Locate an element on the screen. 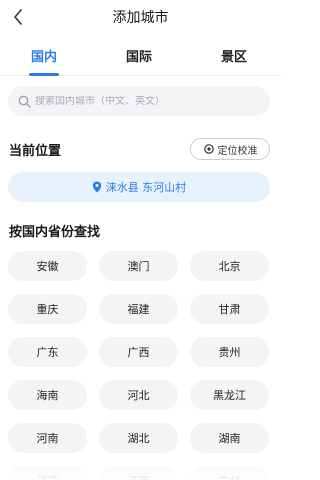 The width and height of the screenshot is (320, 480). current-location-text: 涞水县 东河山村 is located at coordinates (146, 187).